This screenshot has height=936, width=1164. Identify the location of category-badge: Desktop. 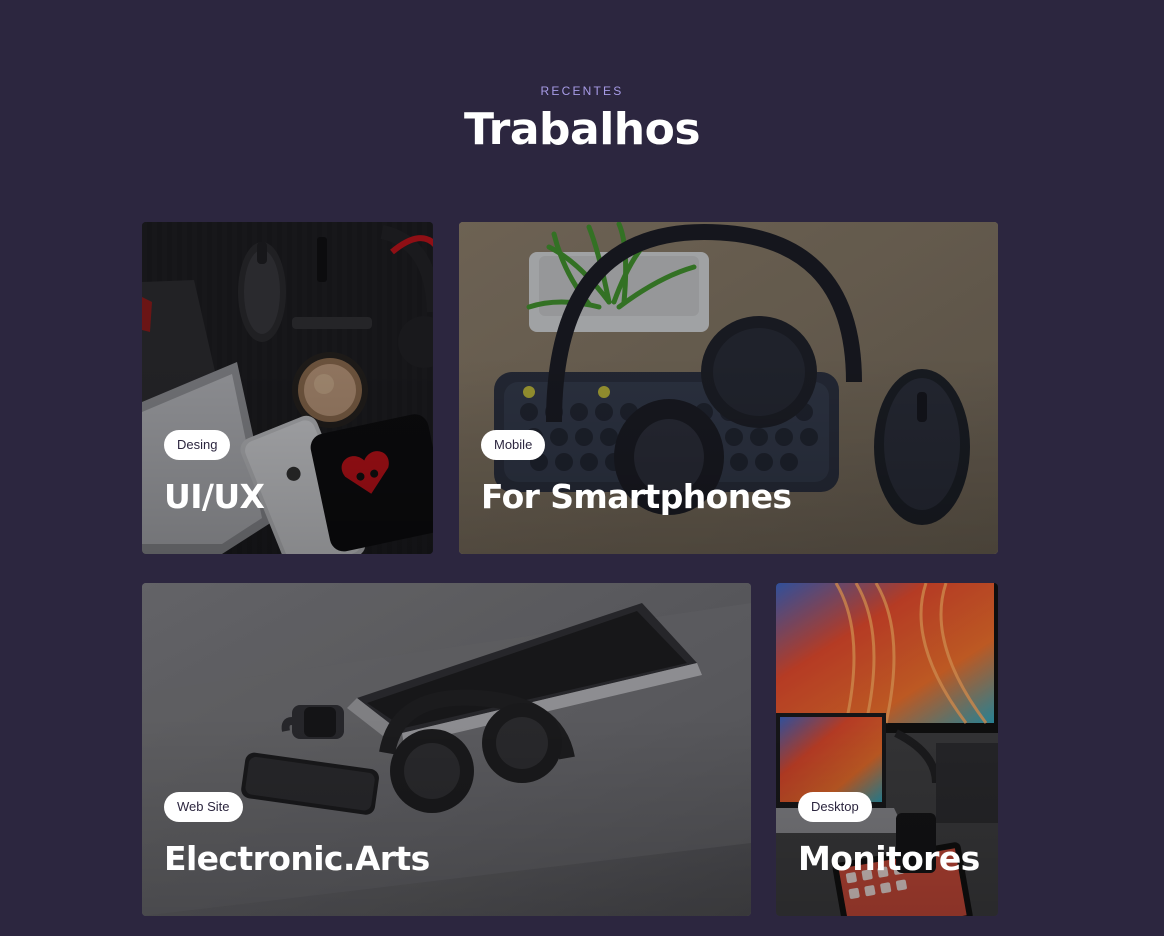
(835, 807).